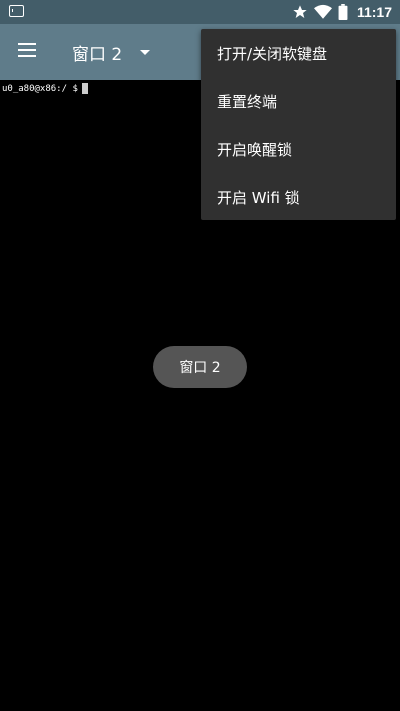  What do you see at coordinates (28, 52) in the screenshot?
I see `hamburger-menu-icon` at bounding box center [28, 52].